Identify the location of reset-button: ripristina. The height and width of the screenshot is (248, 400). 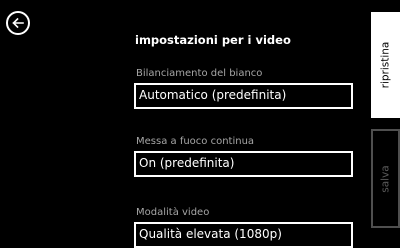
(385, 65).